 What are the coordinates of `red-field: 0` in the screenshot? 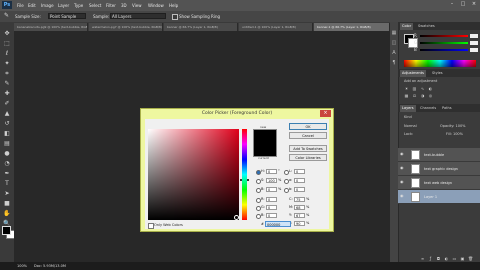 It's located at (271, 199).